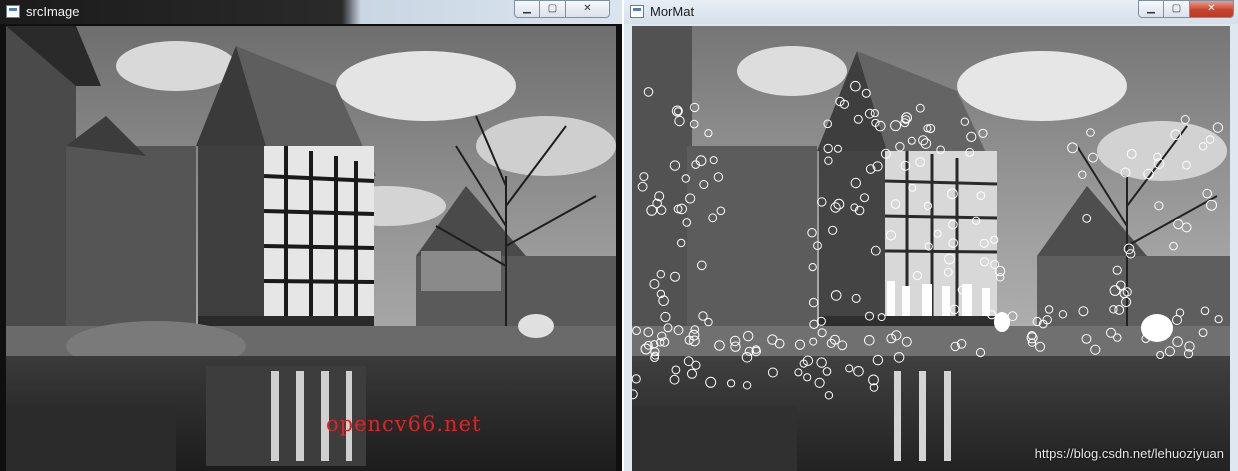 This screenshot has height=471, width=1238. What do you see at coordinates (53, 11) in the screenshot?
I see `window-title: srcImage` at bounding box center [53, 11].